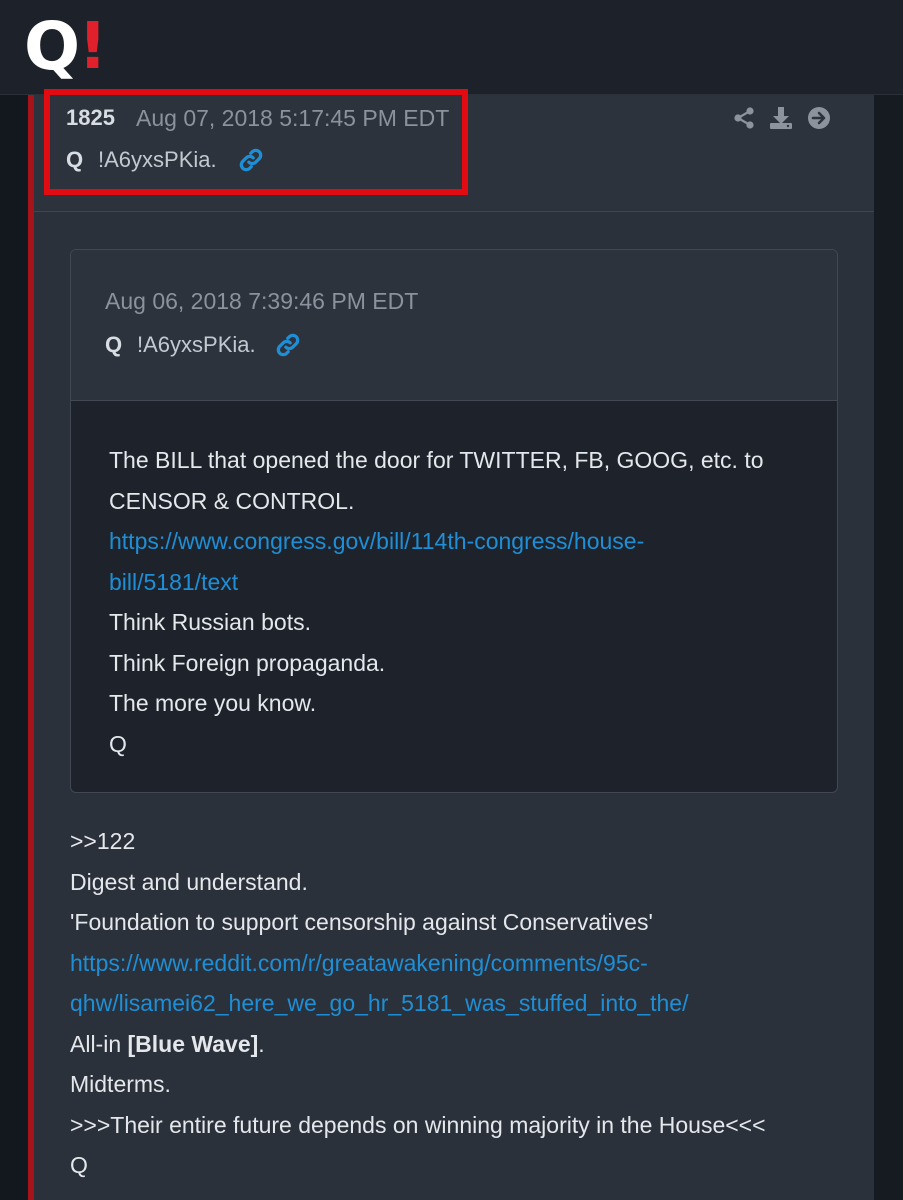  What do you see at coordinates (819, 118) in the screenshot?
I see `arrow-right-circle-icon` at bounding box center [819, 118].